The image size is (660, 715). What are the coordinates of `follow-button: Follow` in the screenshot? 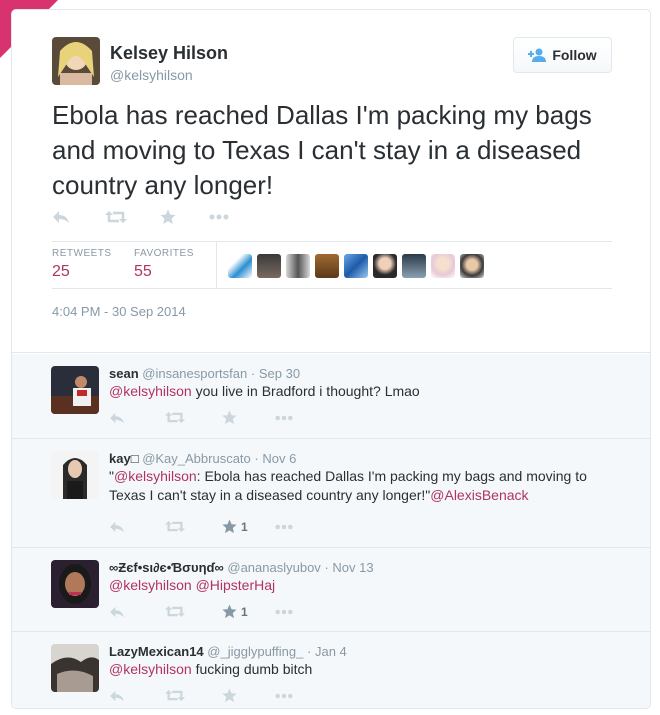 It's located at (562, 55).